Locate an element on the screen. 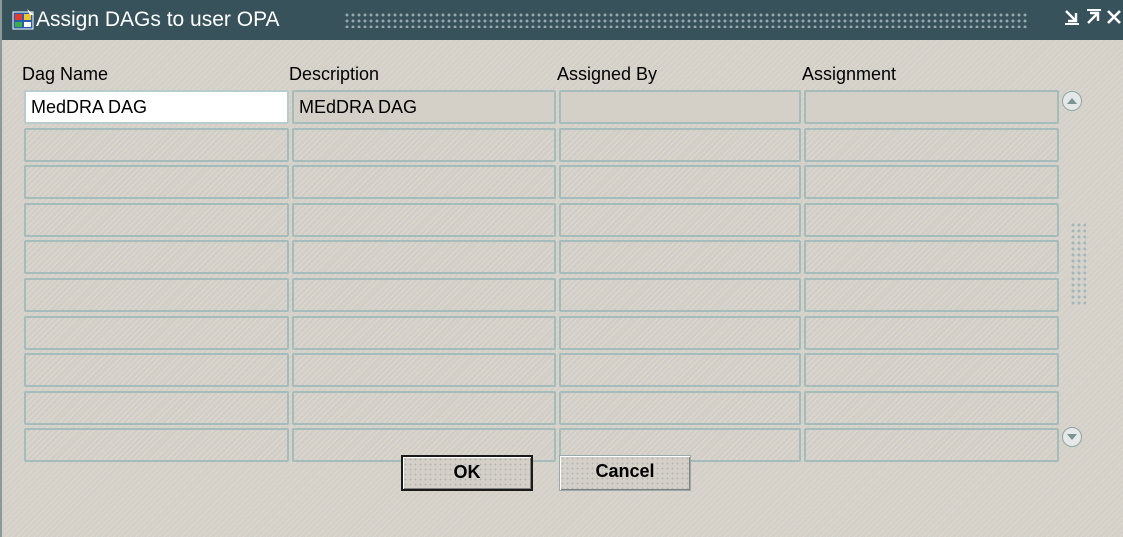 This screenshot has height=537, width=1123. scroll-down-button is located at coordinates (1072, 437).